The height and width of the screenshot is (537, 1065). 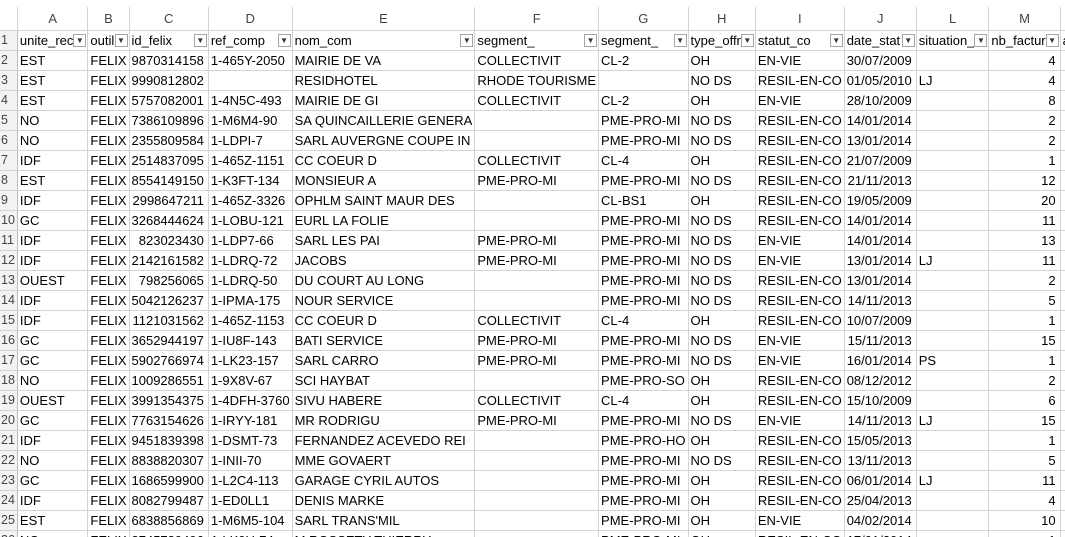 What do you see at coordinates (9, 220) in the screenshot?
I see `row-number: 10` at bounding box center [9, 220].